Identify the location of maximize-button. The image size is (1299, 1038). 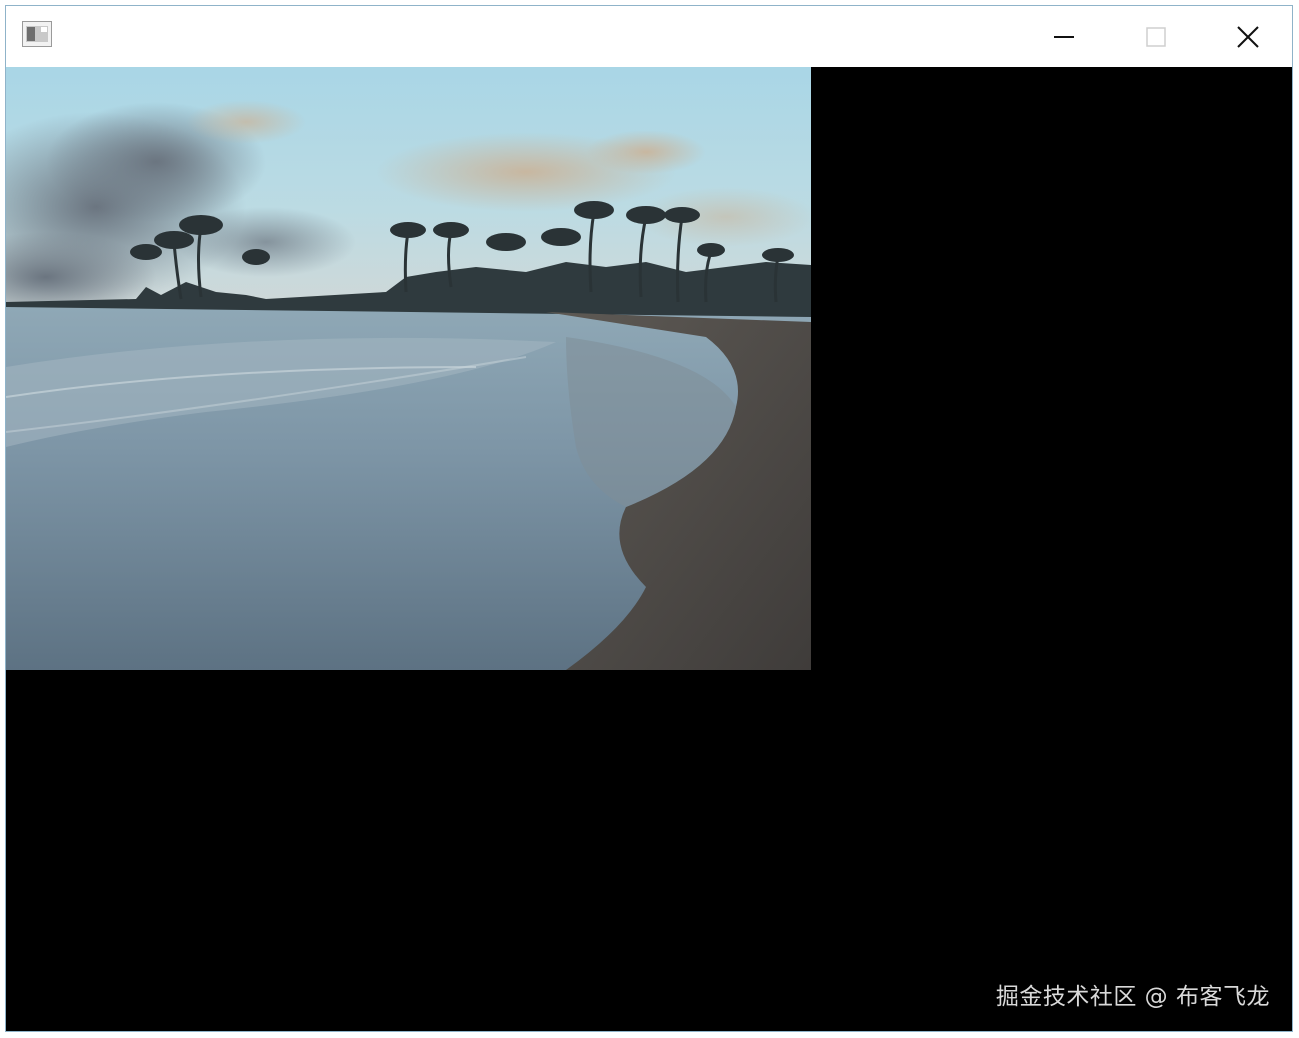
(1156, 36).